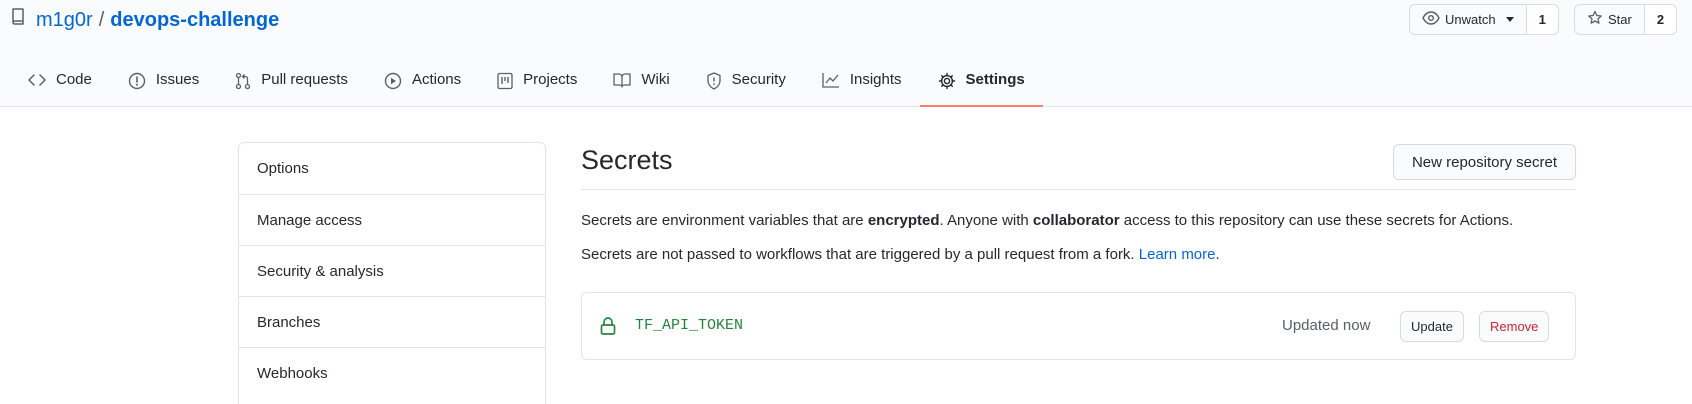  I want to click on sidebar-item-webhooks: Webhooks, so click(392, 372).